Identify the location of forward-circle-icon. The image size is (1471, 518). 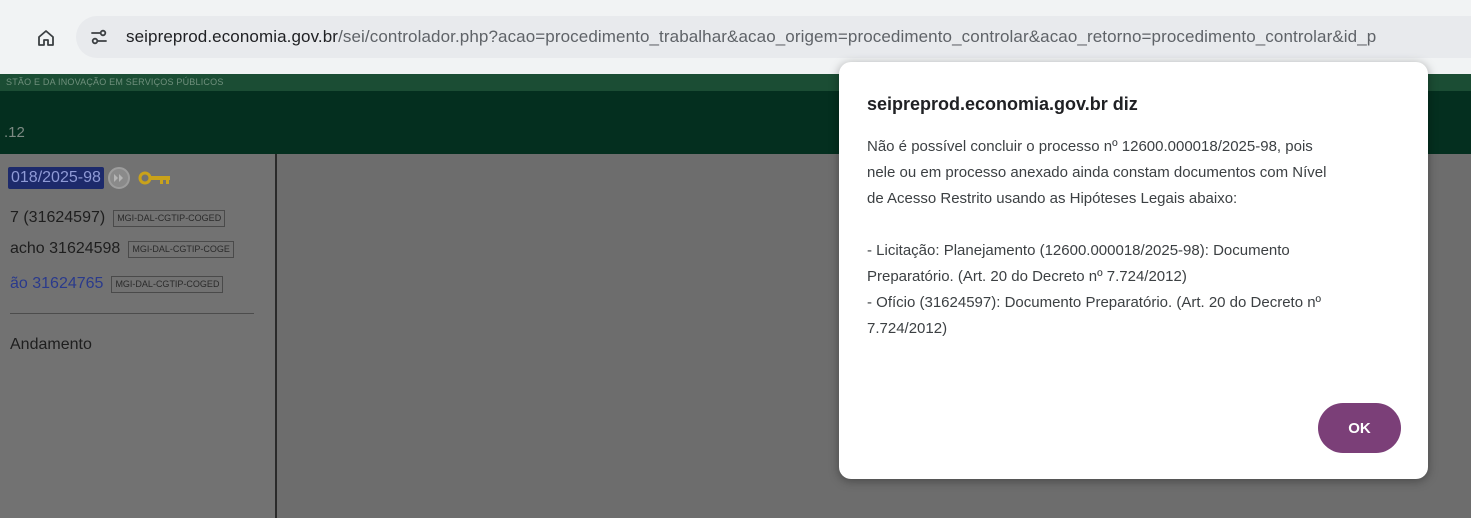
(118, 178).